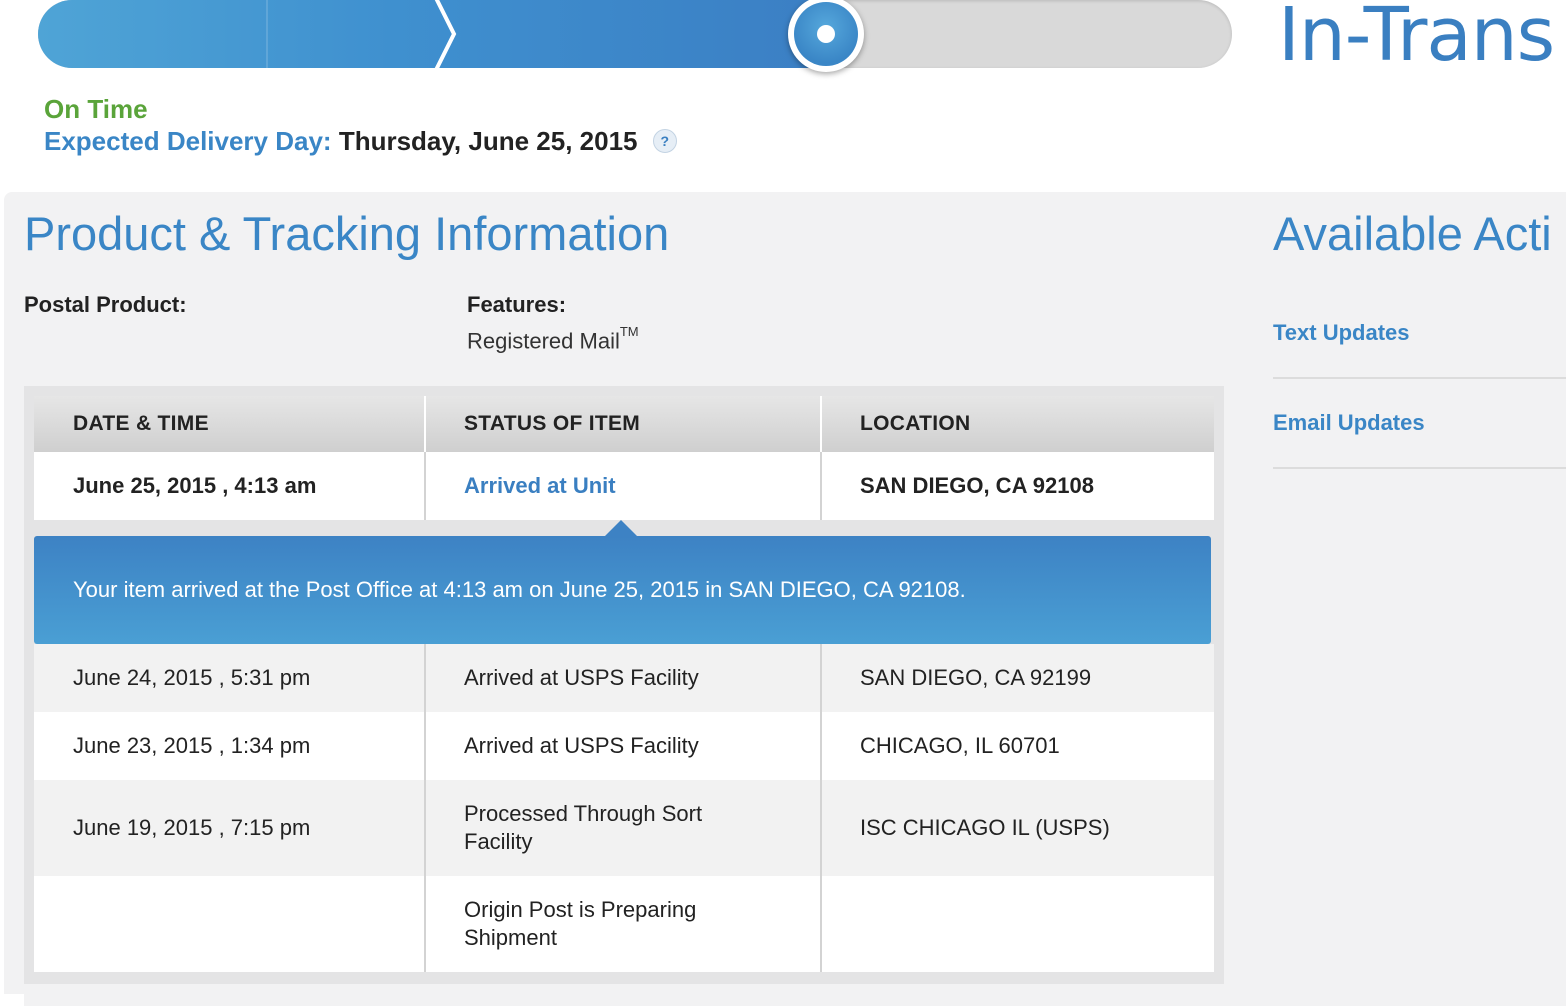  I want to click on header-date-time: DATE & TIME, so click(141, 423).